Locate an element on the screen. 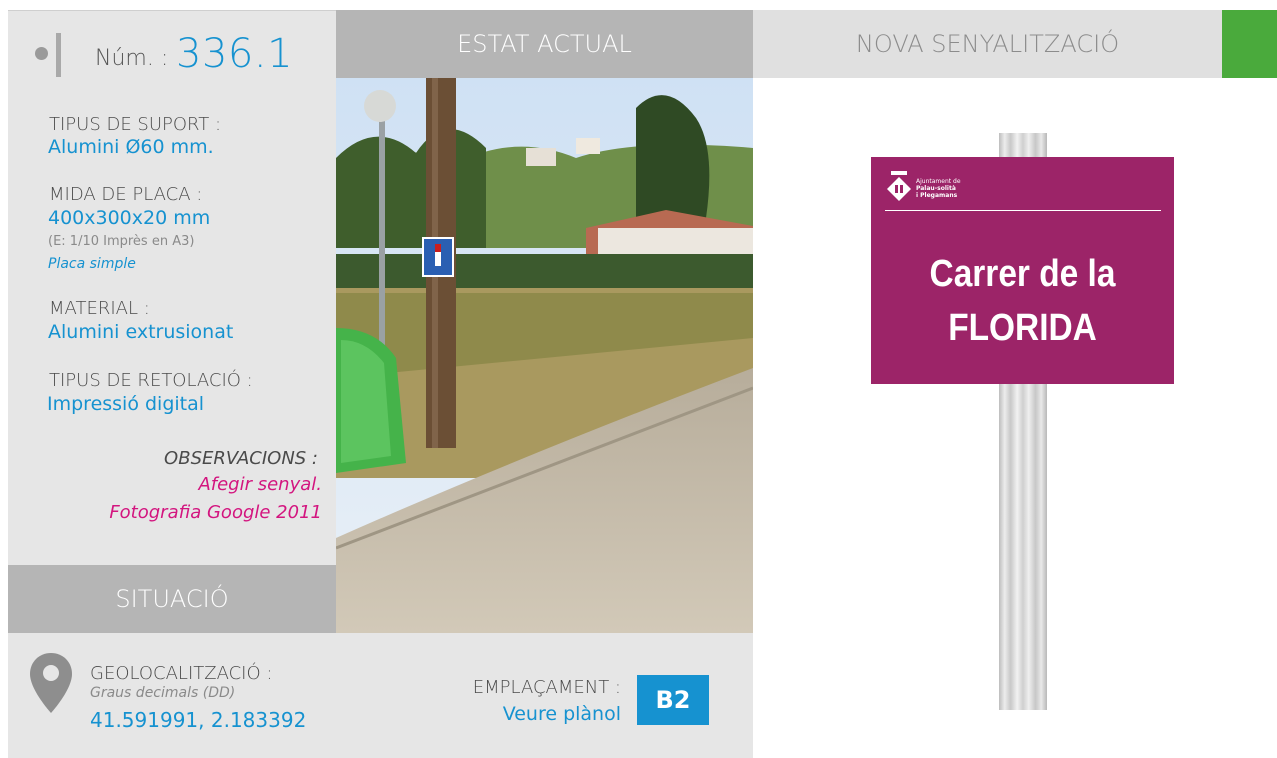  placement-map-link: Veure plànol is located at coordinates (562, 714).